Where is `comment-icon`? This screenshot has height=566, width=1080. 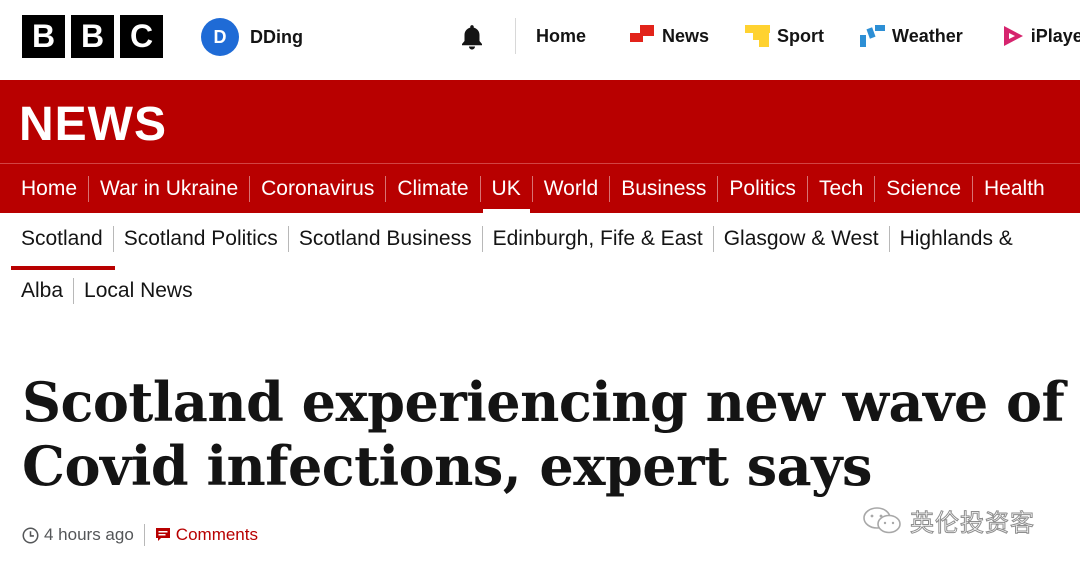 comment-icon is located at coordinates (163, 535).